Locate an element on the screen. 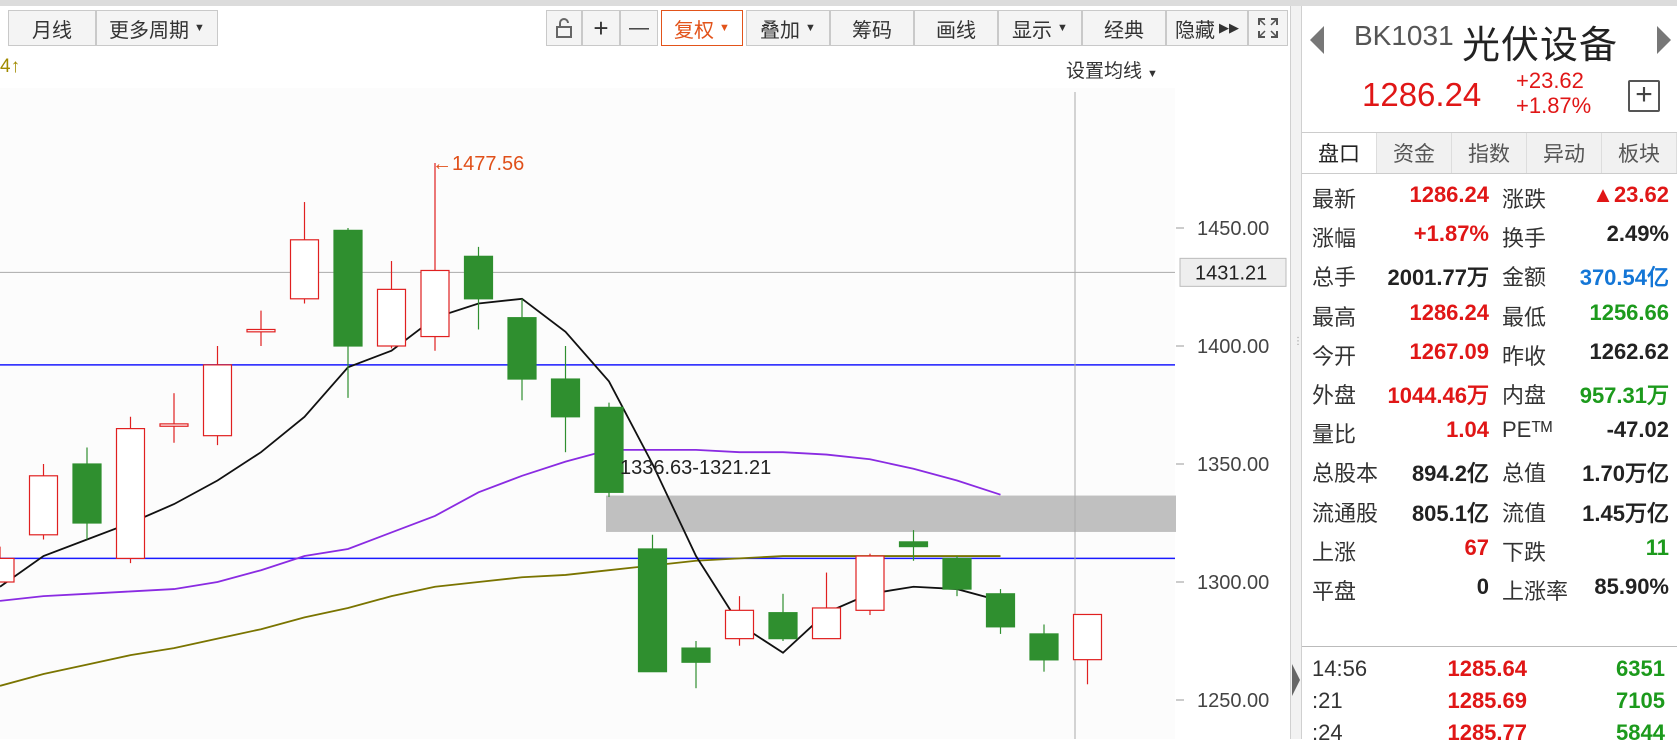  fullscreen-icon is located at coordinates (1268, 28).